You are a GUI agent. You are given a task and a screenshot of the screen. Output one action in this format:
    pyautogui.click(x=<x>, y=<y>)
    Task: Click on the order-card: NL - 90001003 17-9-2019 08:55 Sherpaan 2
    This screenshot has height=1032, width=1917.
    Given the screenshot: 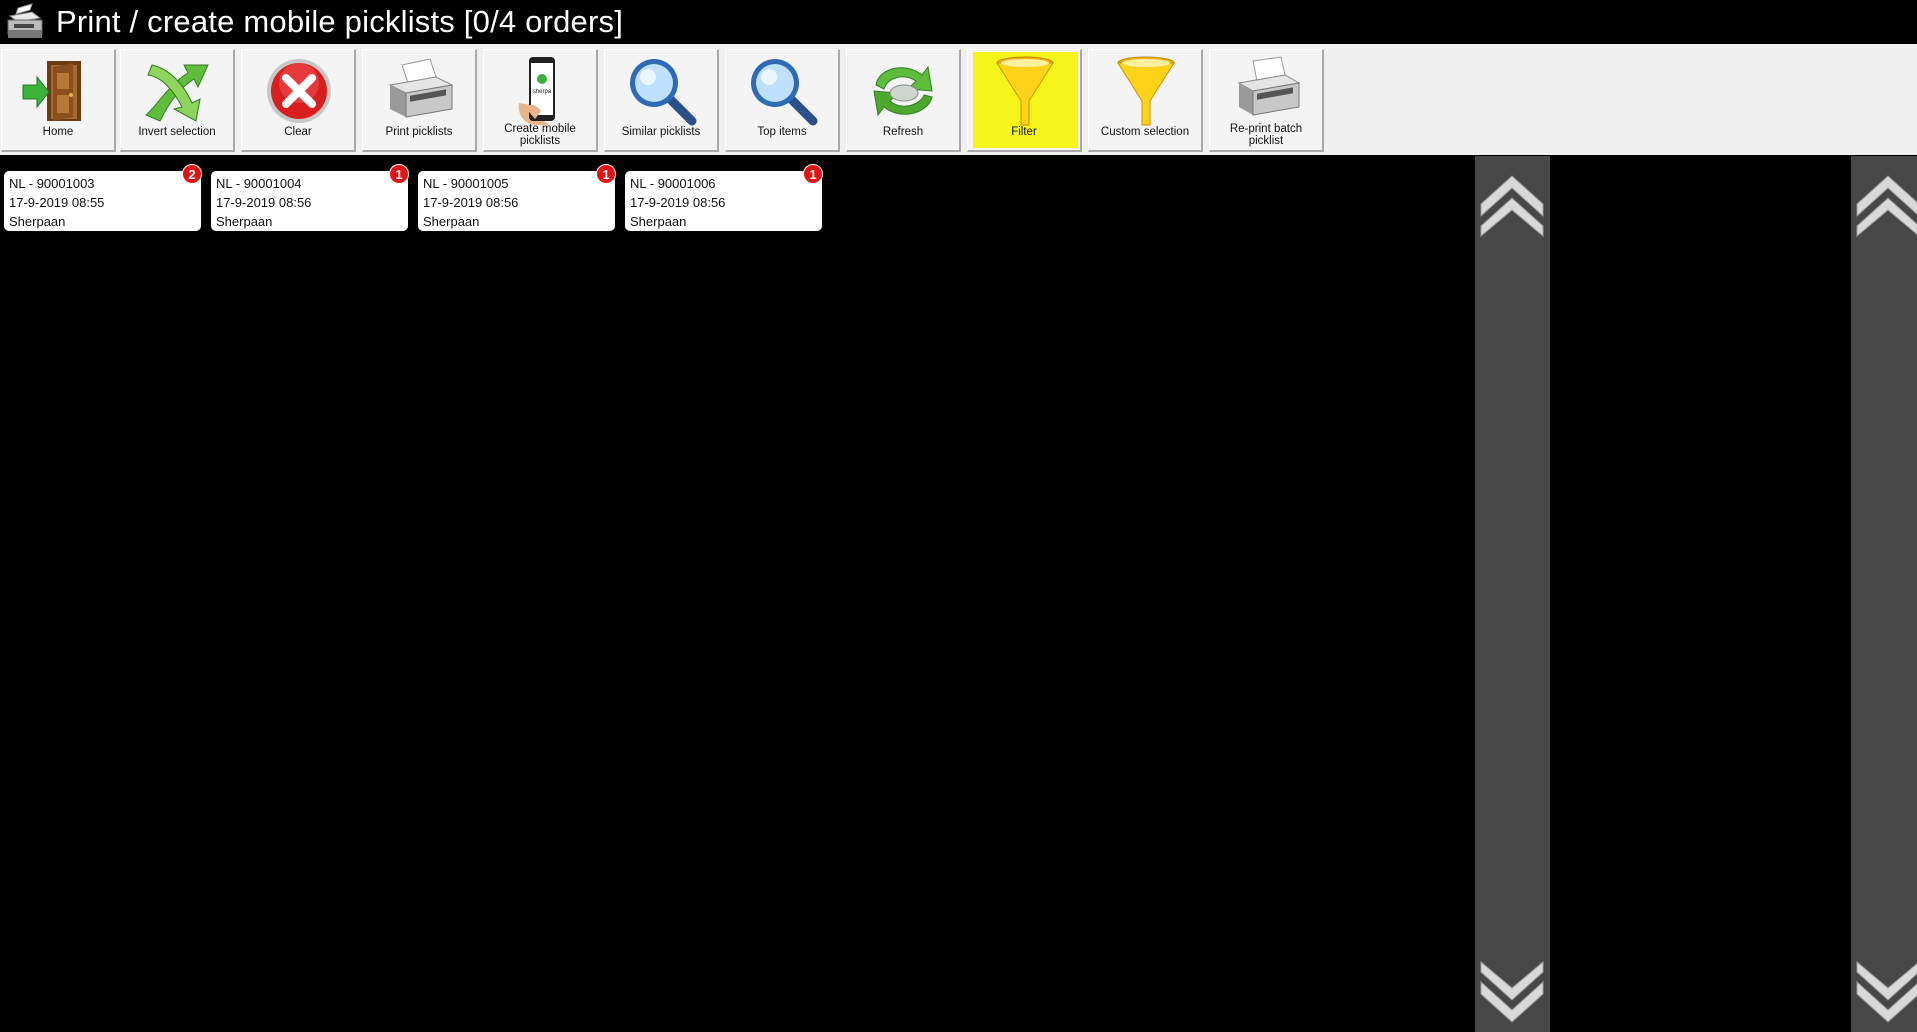 What is the action you would take?
    pyautogui.click(x=103, y=197)
    